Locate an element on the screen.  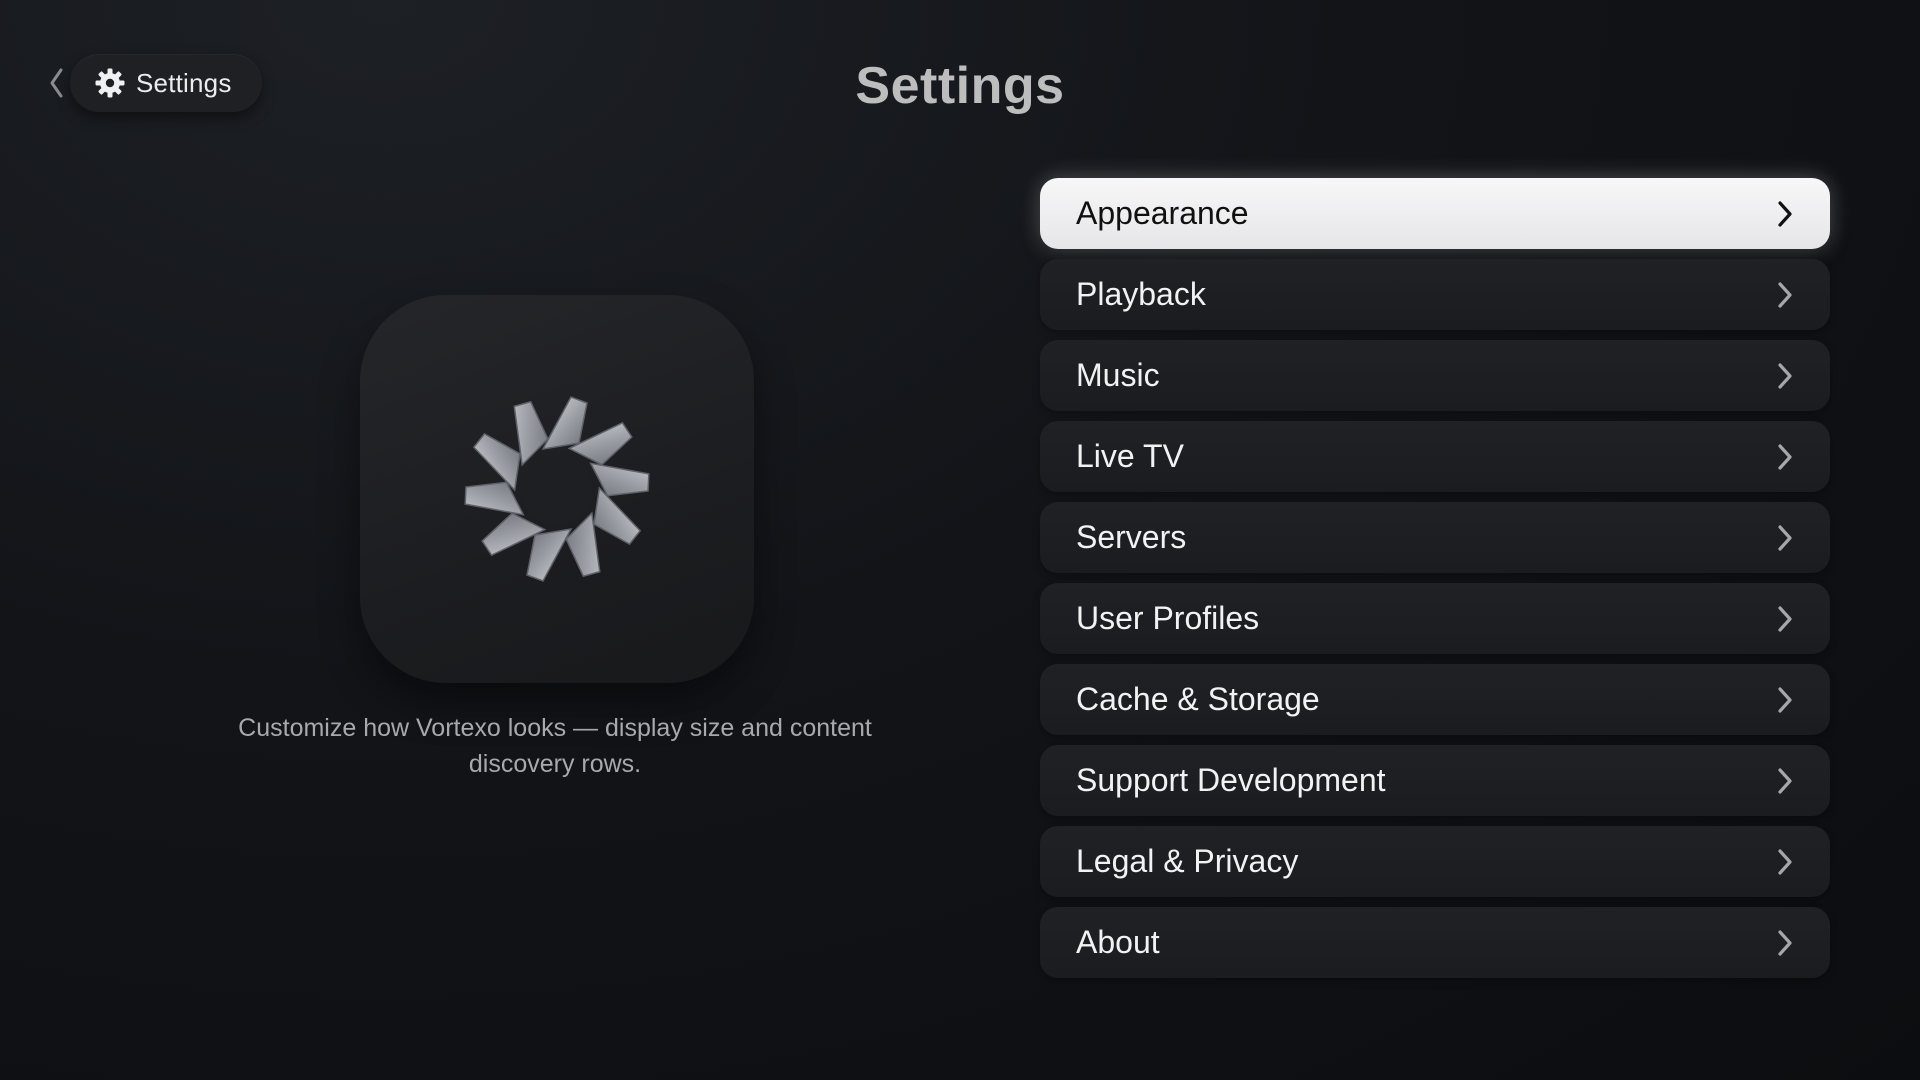
menu-item-label: Cache & Storage is located at coordinates (1198, 699).